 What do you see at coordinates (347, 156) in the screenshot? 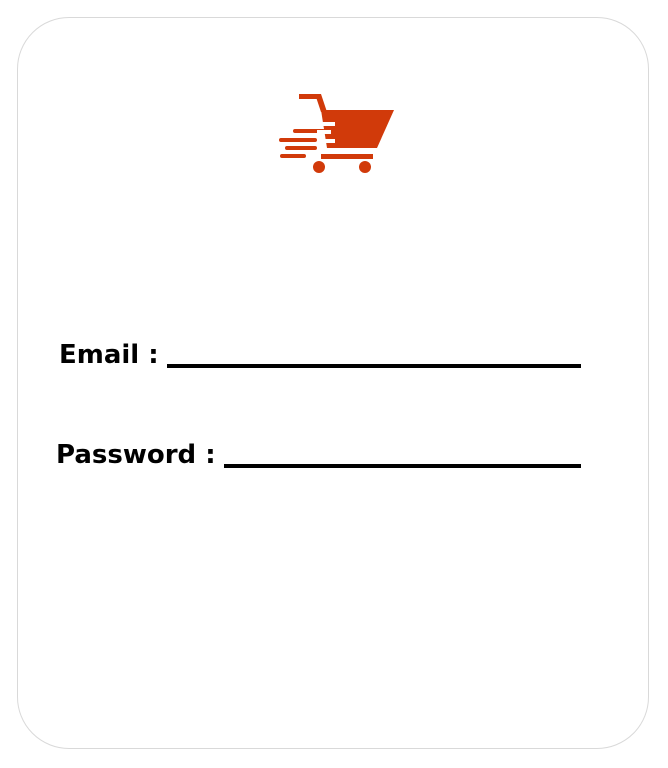
I see `cart-base` at bounding box center [347, 156].